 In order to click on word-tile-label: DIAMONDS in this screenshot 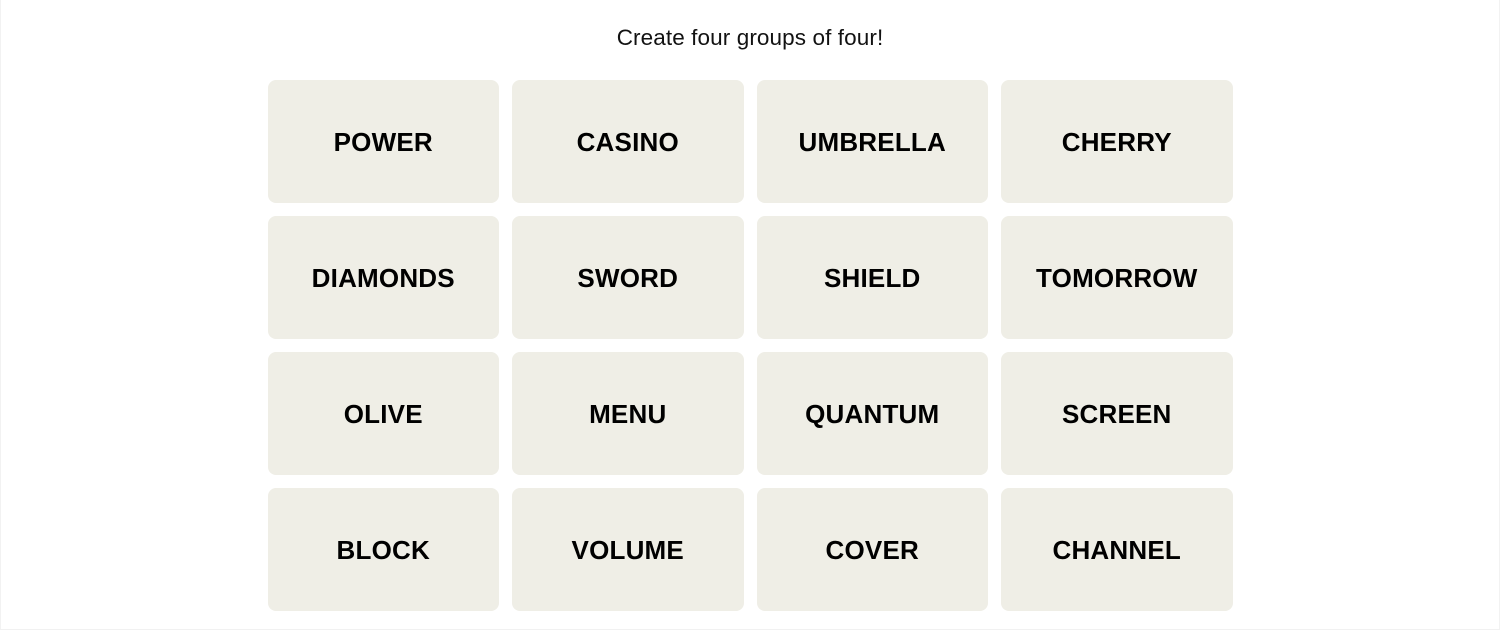, I will do `click(383, 277)`.